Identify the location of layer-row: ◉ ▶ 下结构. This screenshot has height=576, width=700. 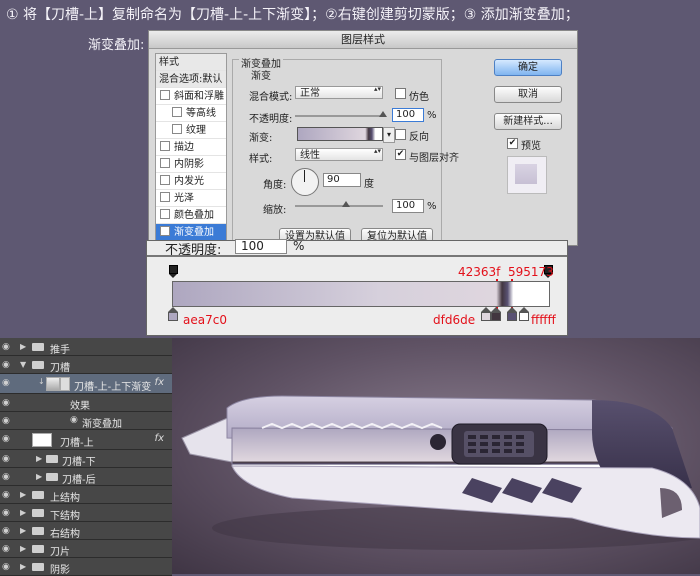
(86, 513).